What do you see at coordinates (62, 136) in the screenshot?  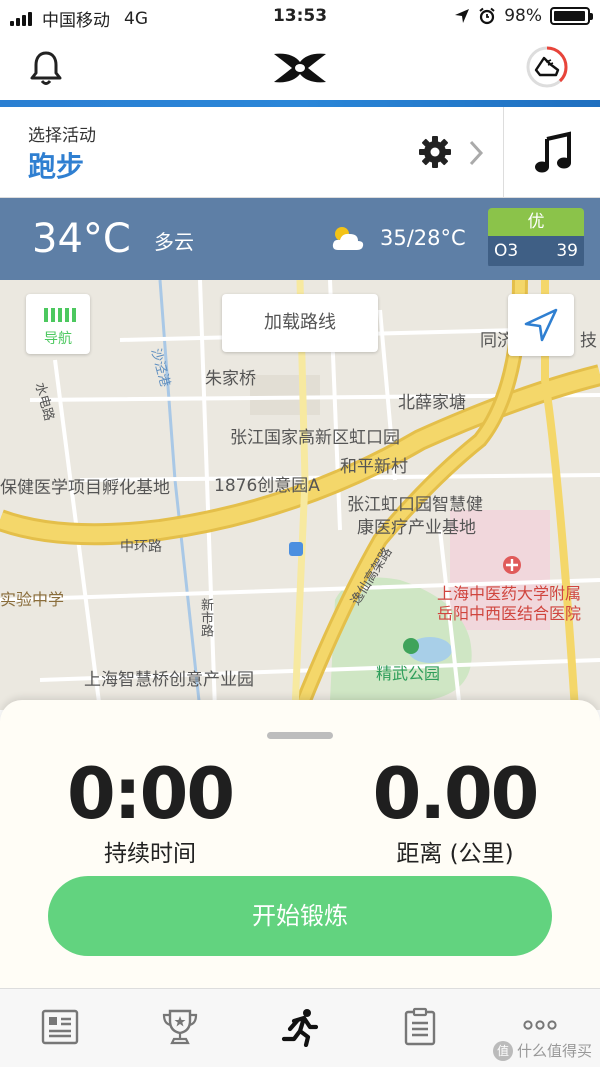 I see `select-activity-label: 选择活动` at bounding box center [62, 136].